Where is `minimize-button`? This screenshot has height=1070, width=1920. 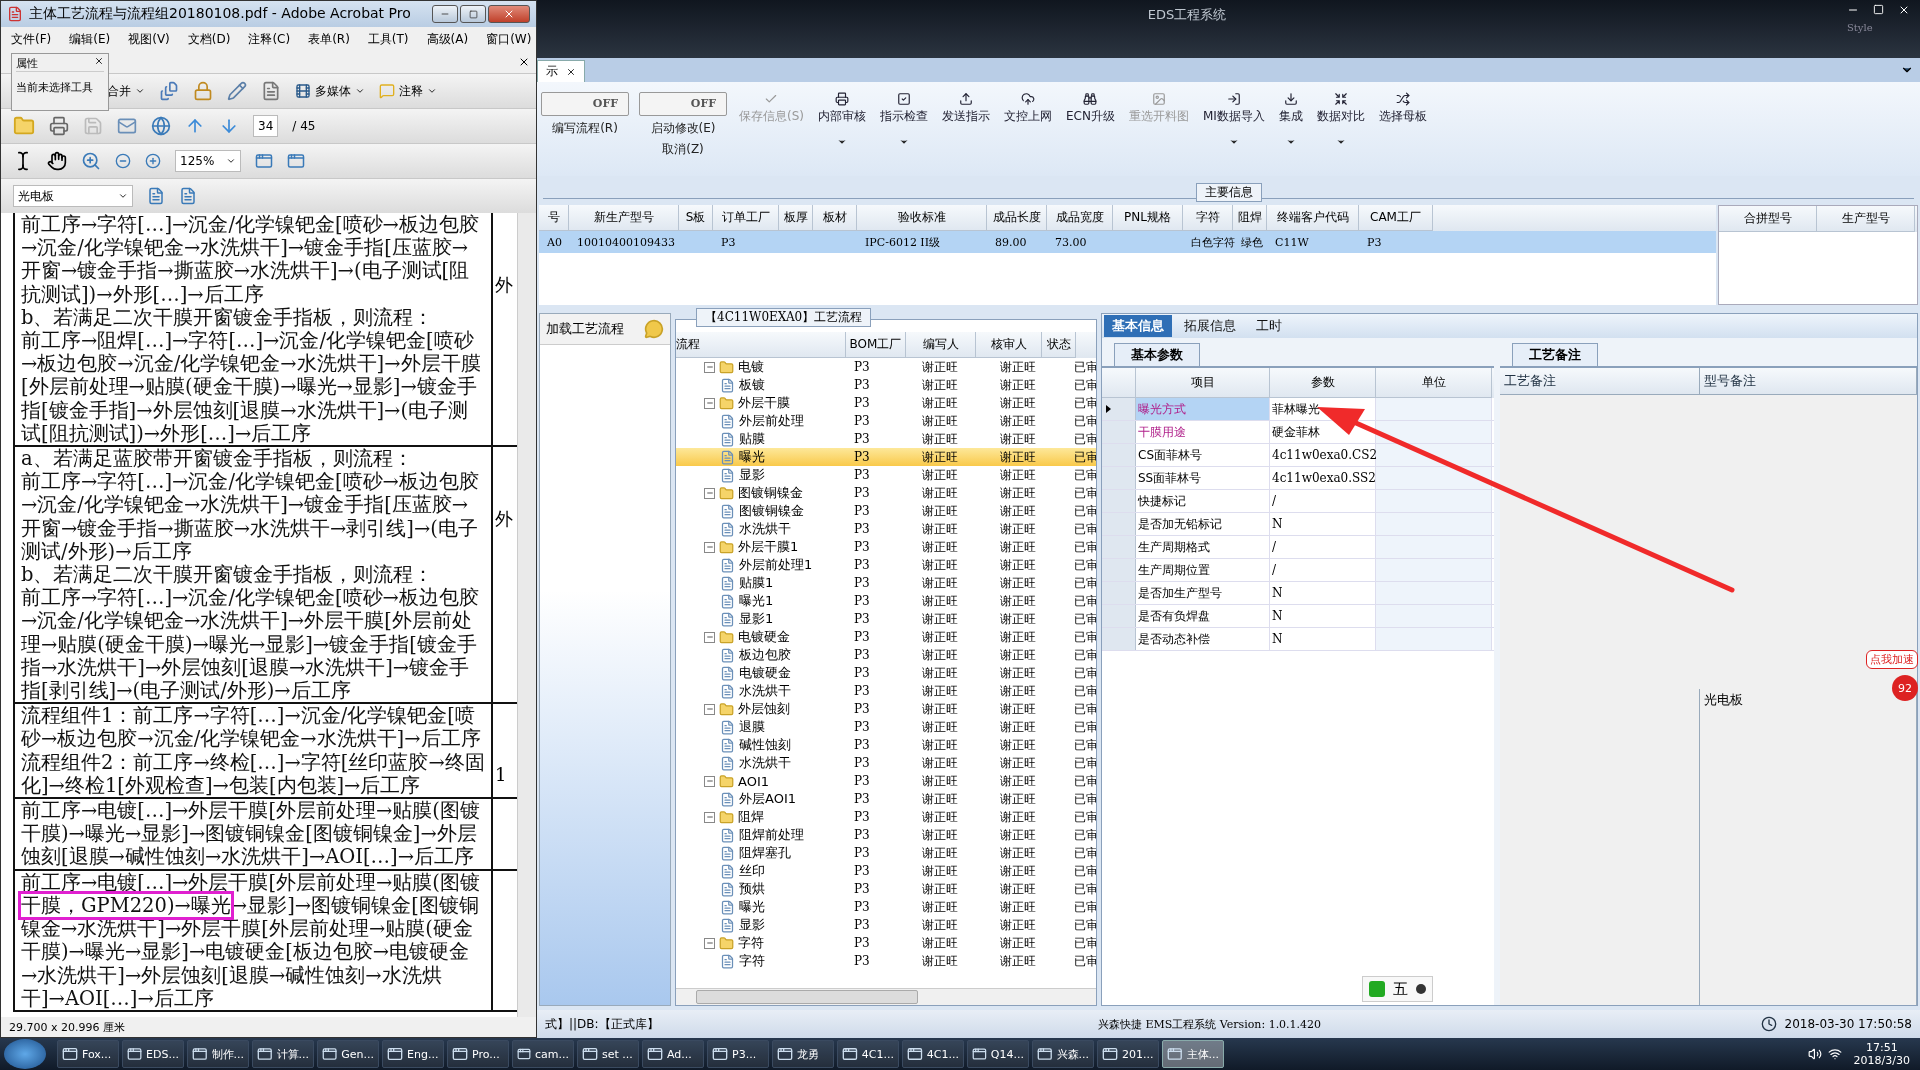 minimize-button is located at coordinates (445, 14).